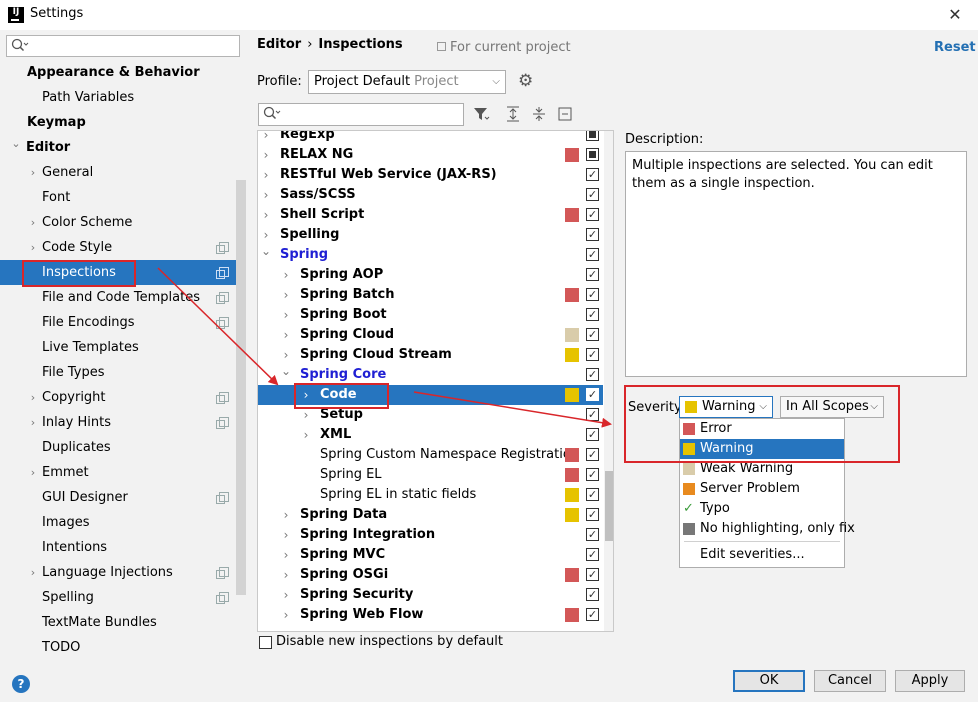 This screenshot has height=702, width=978. What do you see at coordinates (608, 381) in the screenshot?
I see `tree-scrollbar-track` at bounding box center [608, 381].